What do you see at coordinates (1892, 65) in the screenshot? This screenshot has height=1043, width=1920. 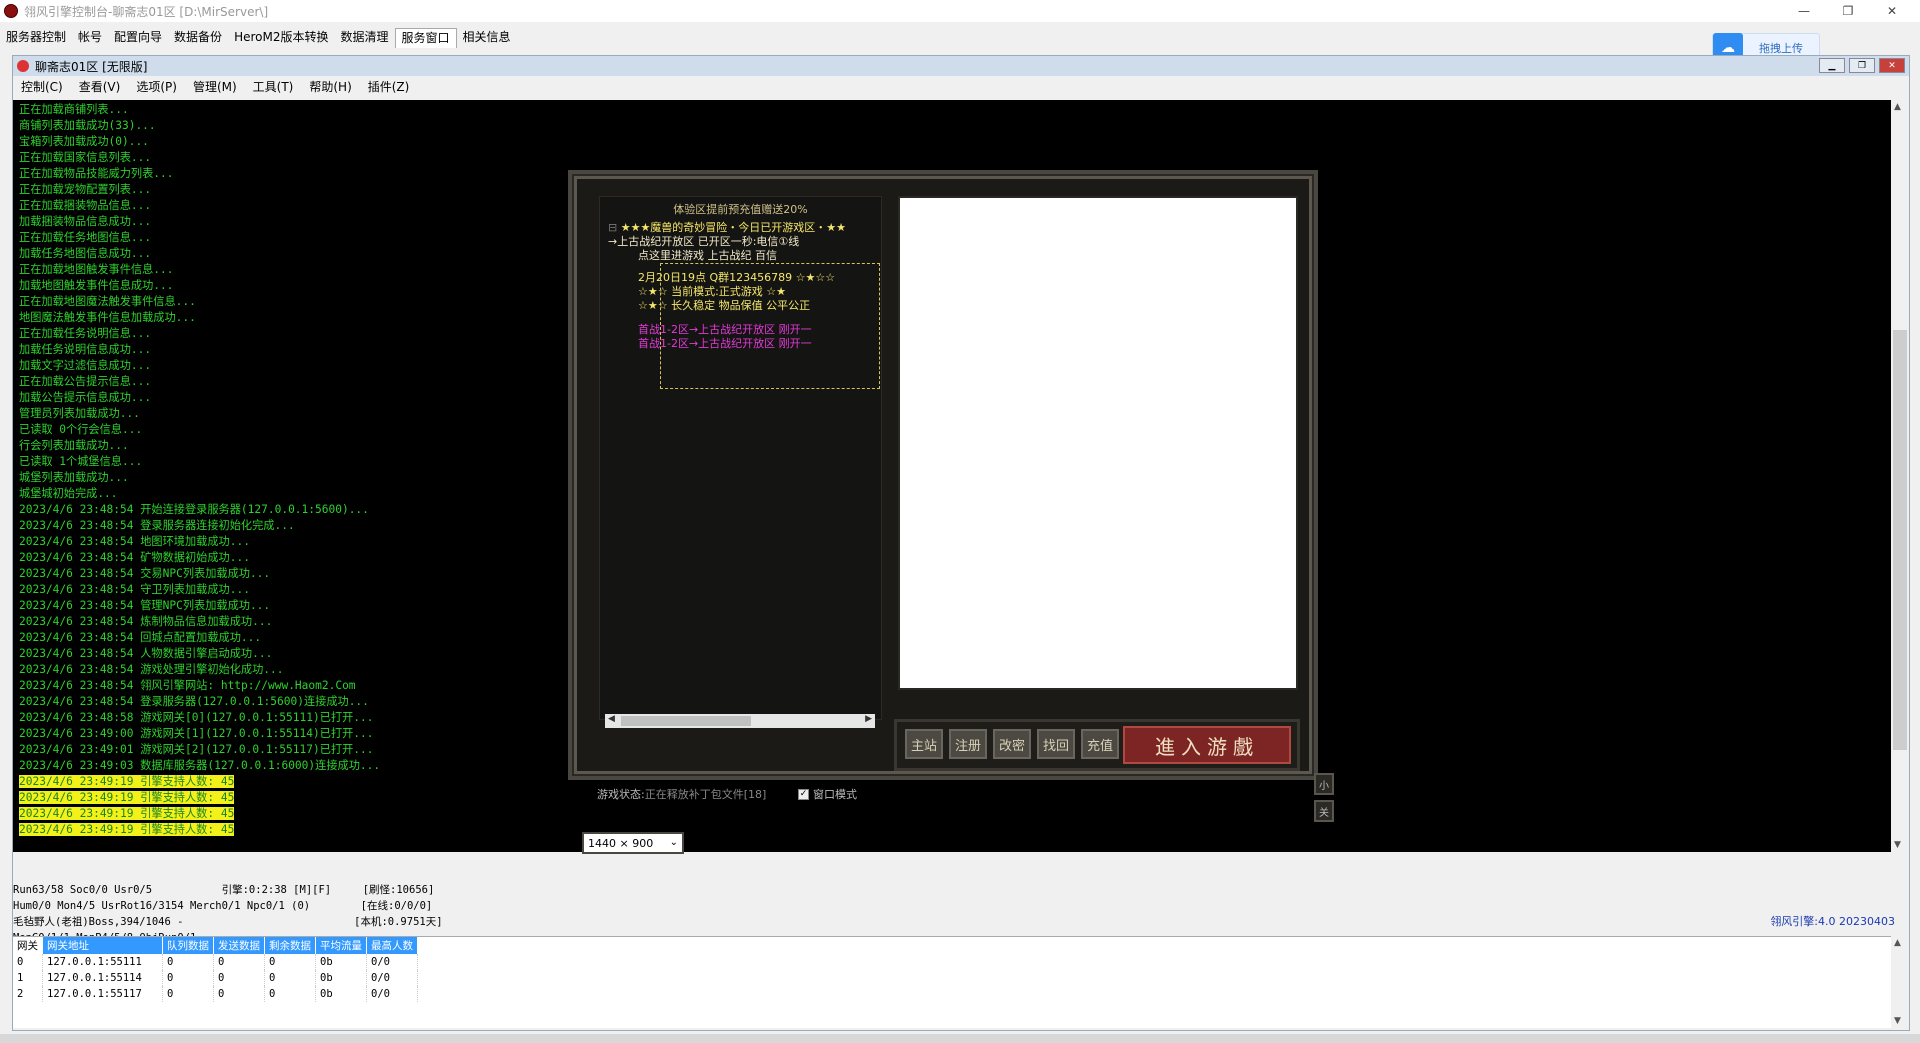 I see `child-close-icon: ✕` at bounding box center [1892, 65].